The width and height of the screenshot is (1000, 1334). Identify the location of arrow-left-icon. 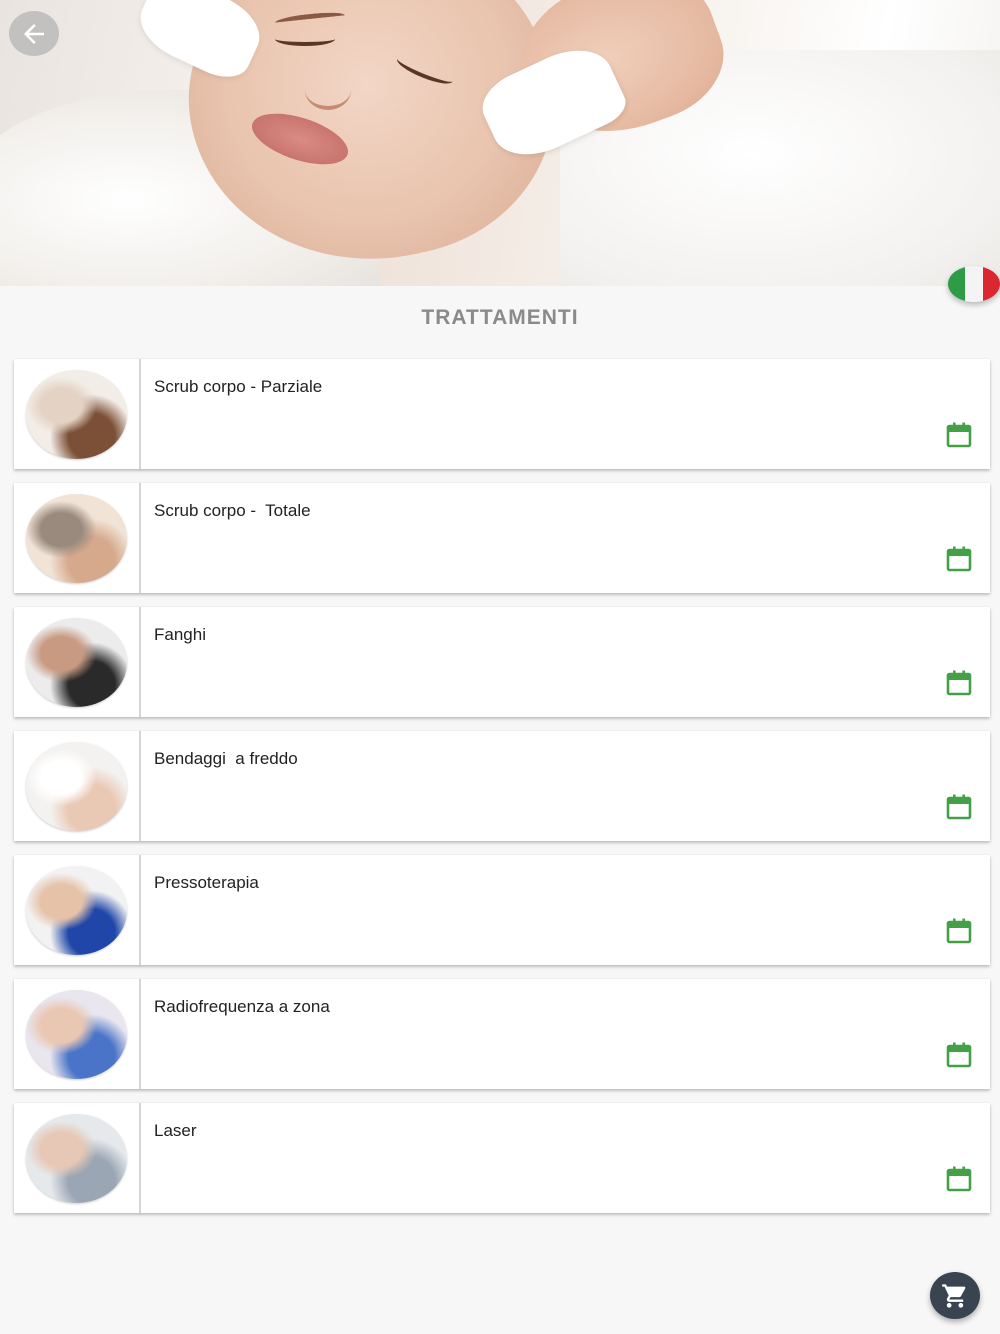
(34, 33).